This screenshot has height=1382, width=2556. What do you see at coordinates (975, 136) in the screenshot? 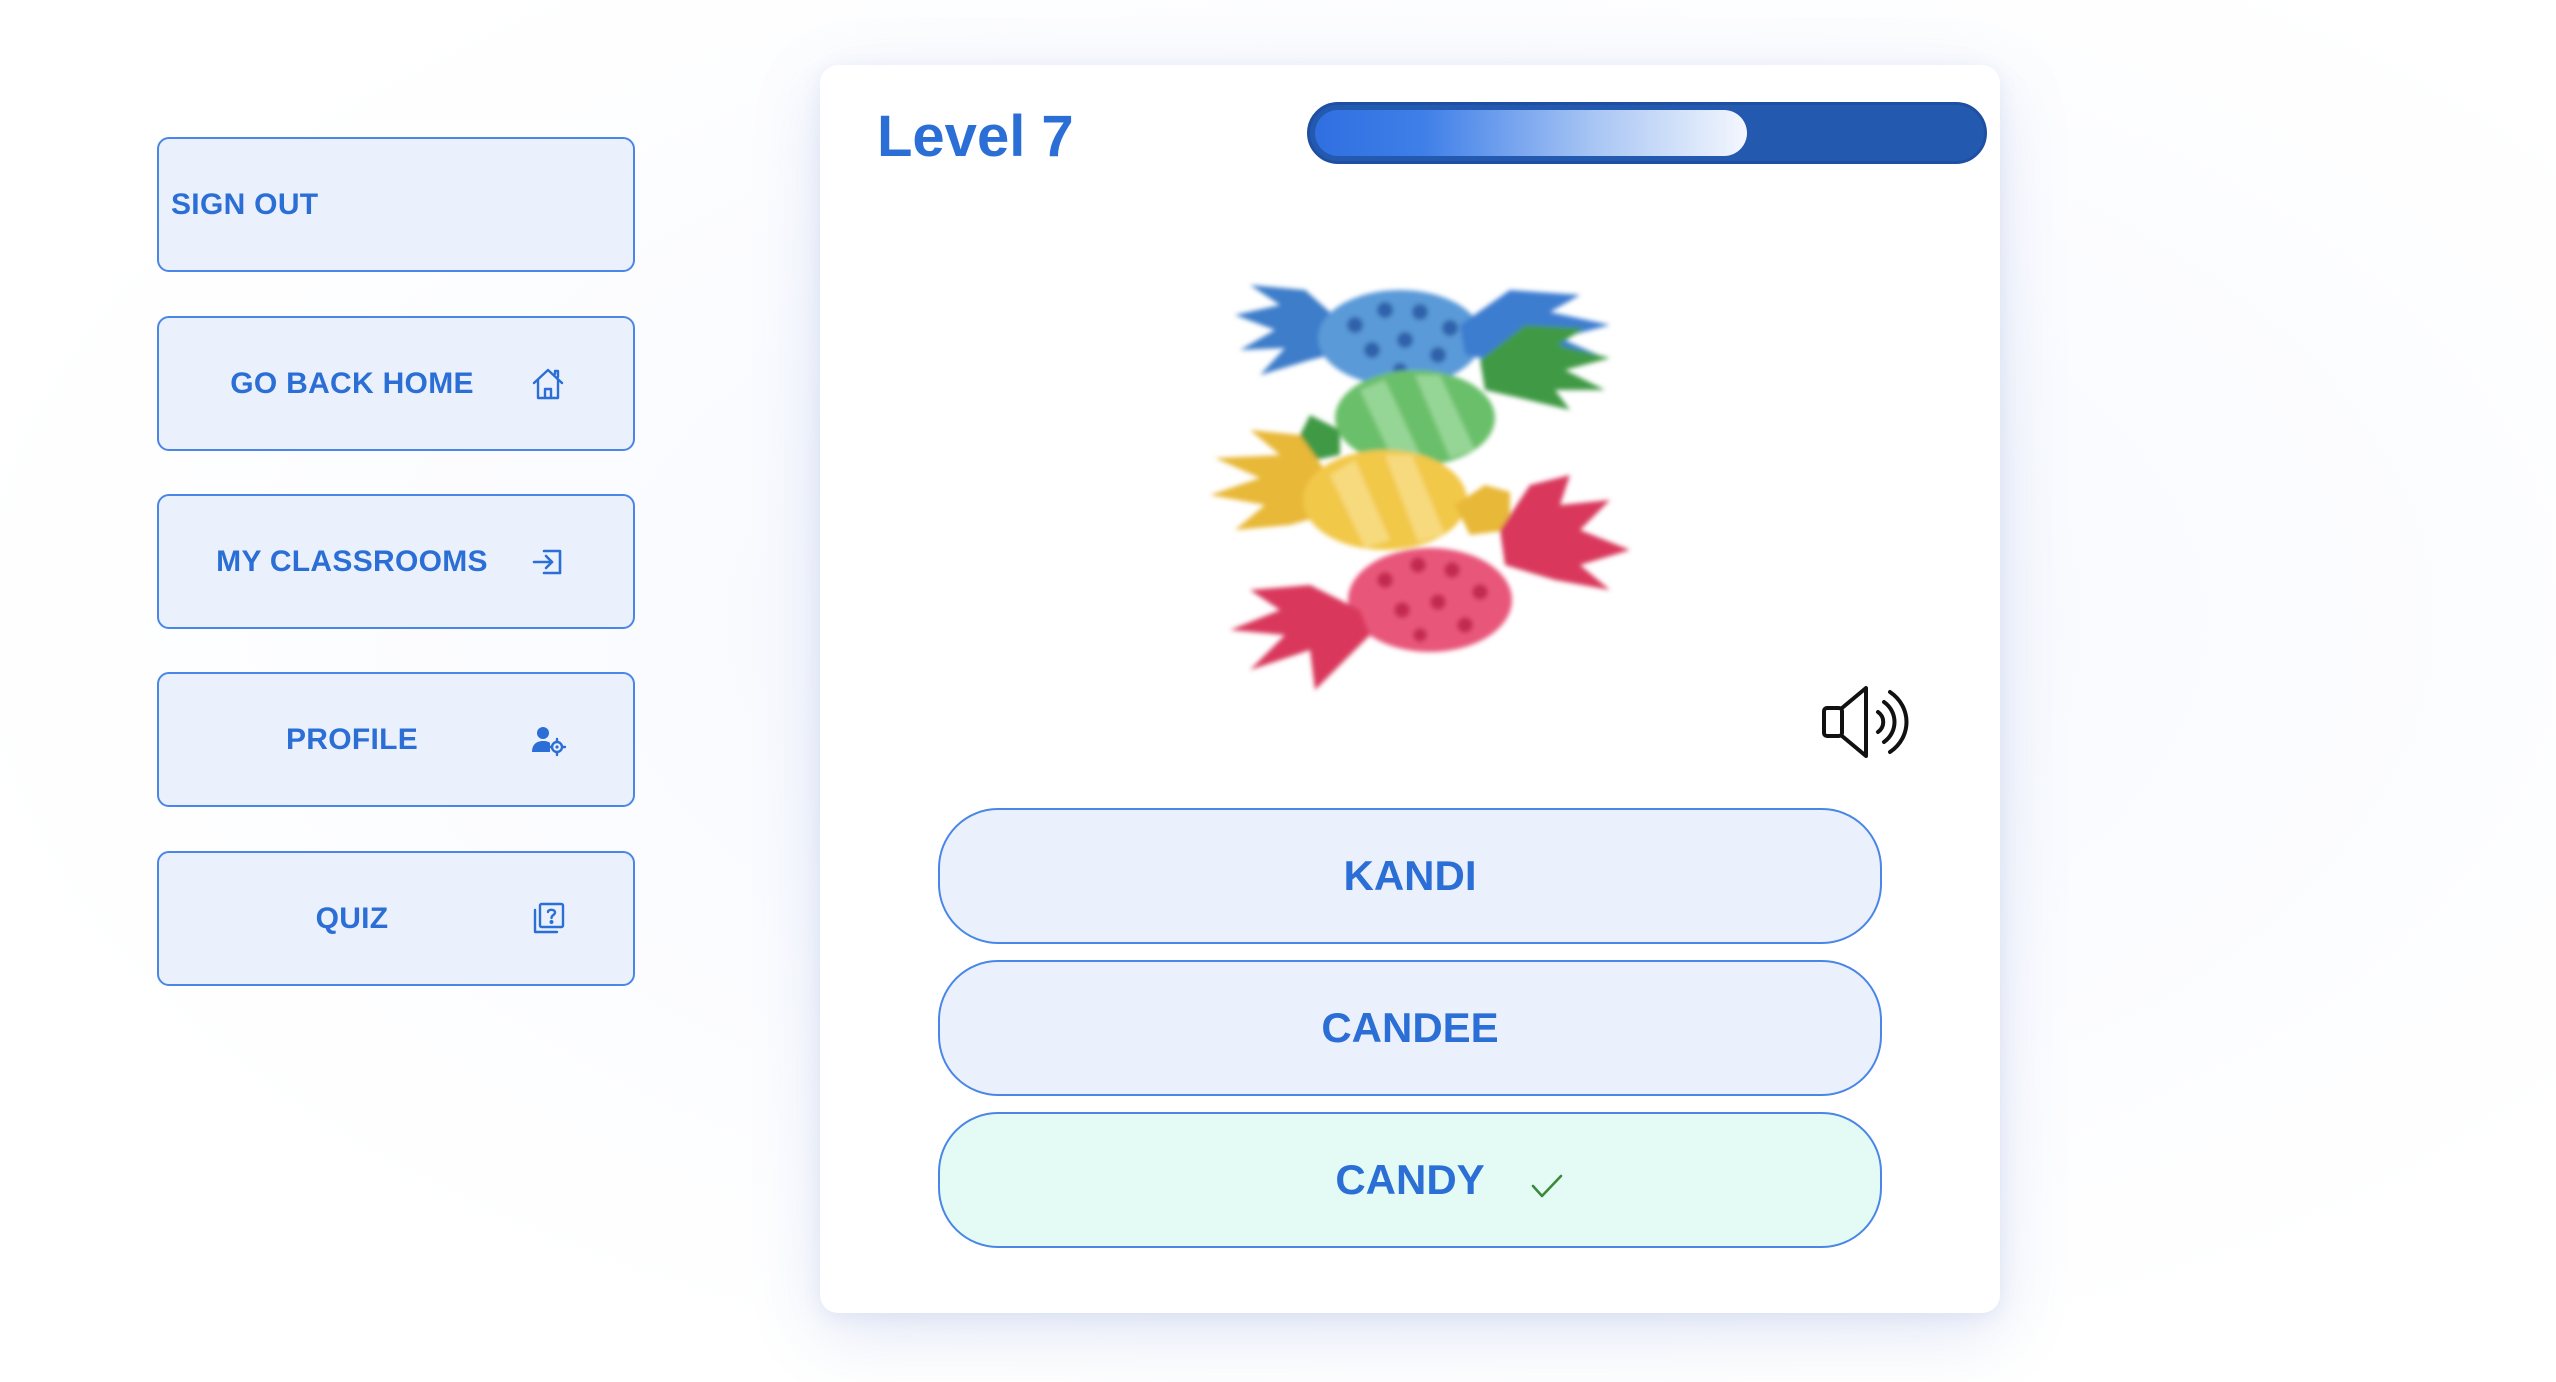
I see `level-title: Level 7` at bounding box center [975, 136].